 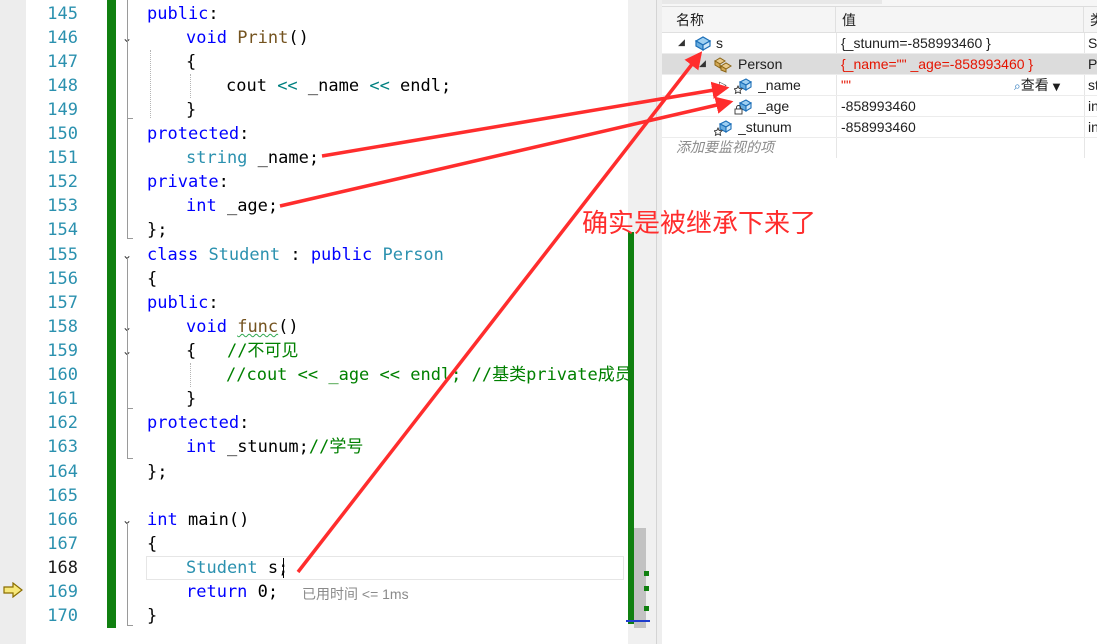 I want to click on column-header-type: 类, so click(x=1090, y=20).